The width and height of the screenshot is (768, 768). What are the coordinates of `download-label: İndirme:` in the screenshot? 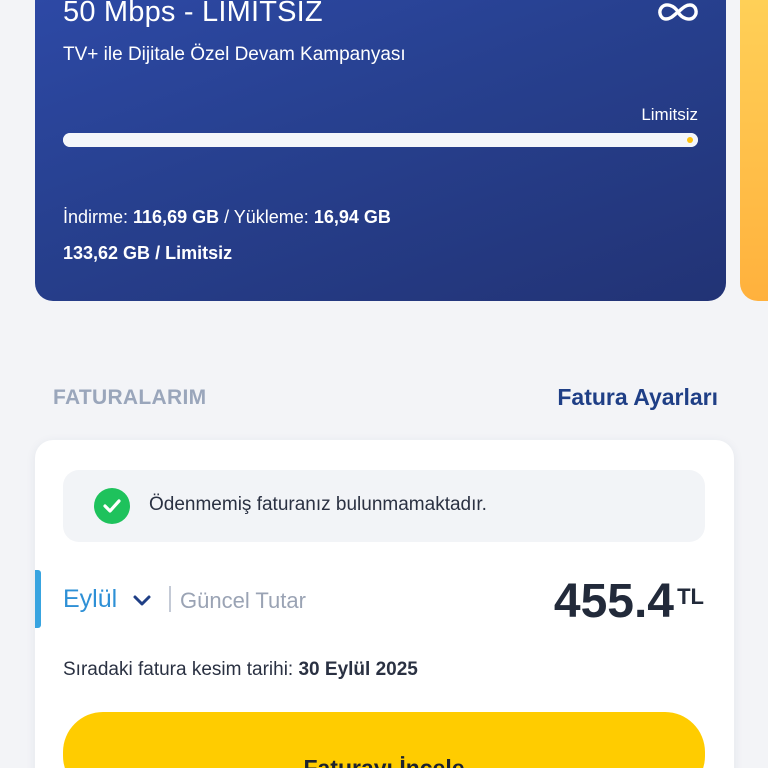 It's located at (98, 217).